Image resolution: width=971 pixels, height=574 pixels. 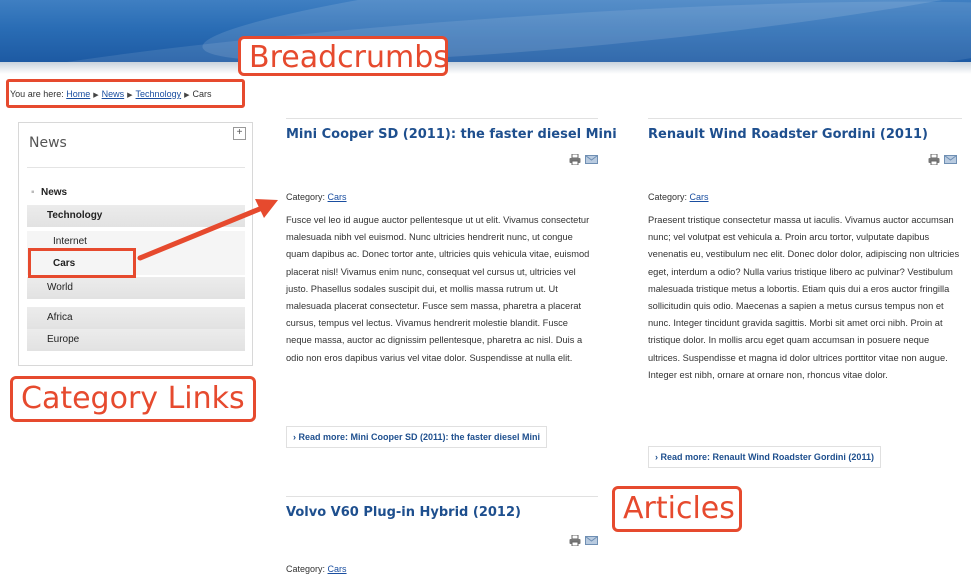 I want to click on article-title: Renault Wind Roadster Gordini (2011), so click(x=788, y=134).